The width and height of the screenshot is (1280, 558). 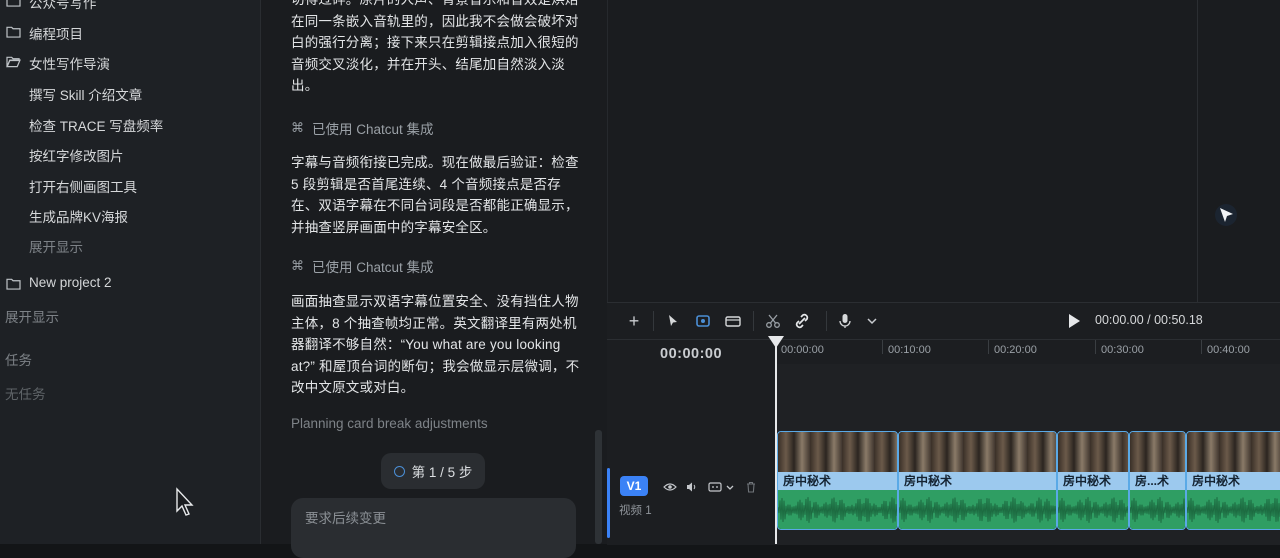 I want to click on chat-scrollbar, so click(x=598, y=487).